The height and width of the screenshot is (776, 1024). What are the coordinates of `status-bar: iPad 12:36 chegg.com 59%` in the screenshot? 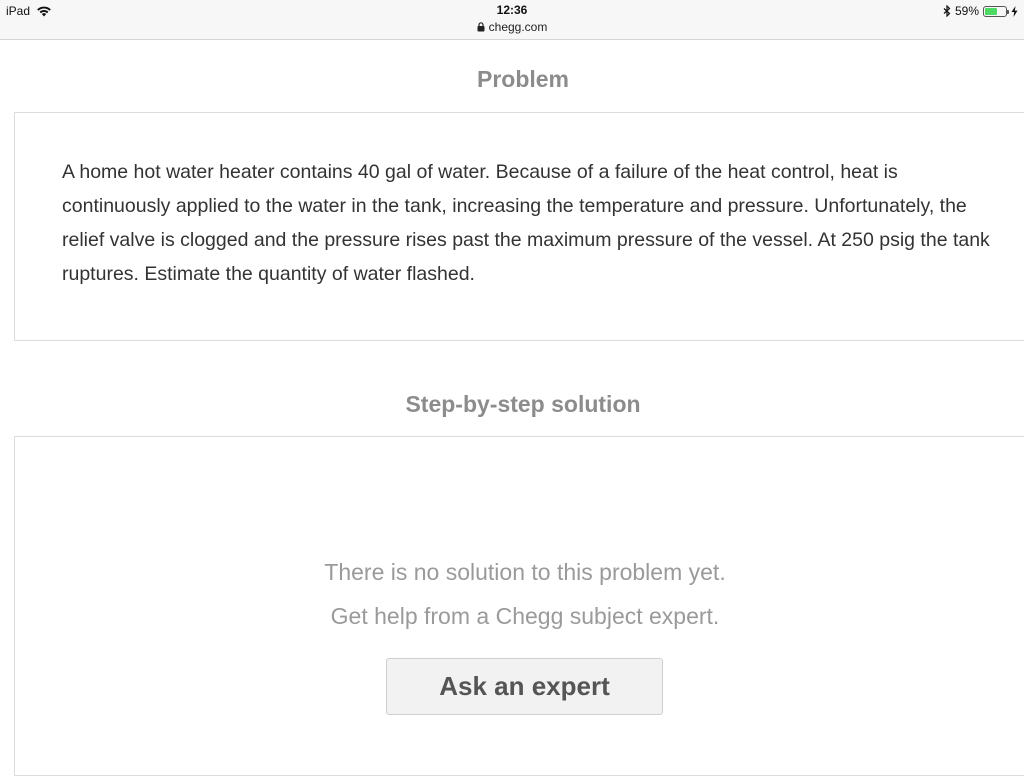 It's located at (512, 20).